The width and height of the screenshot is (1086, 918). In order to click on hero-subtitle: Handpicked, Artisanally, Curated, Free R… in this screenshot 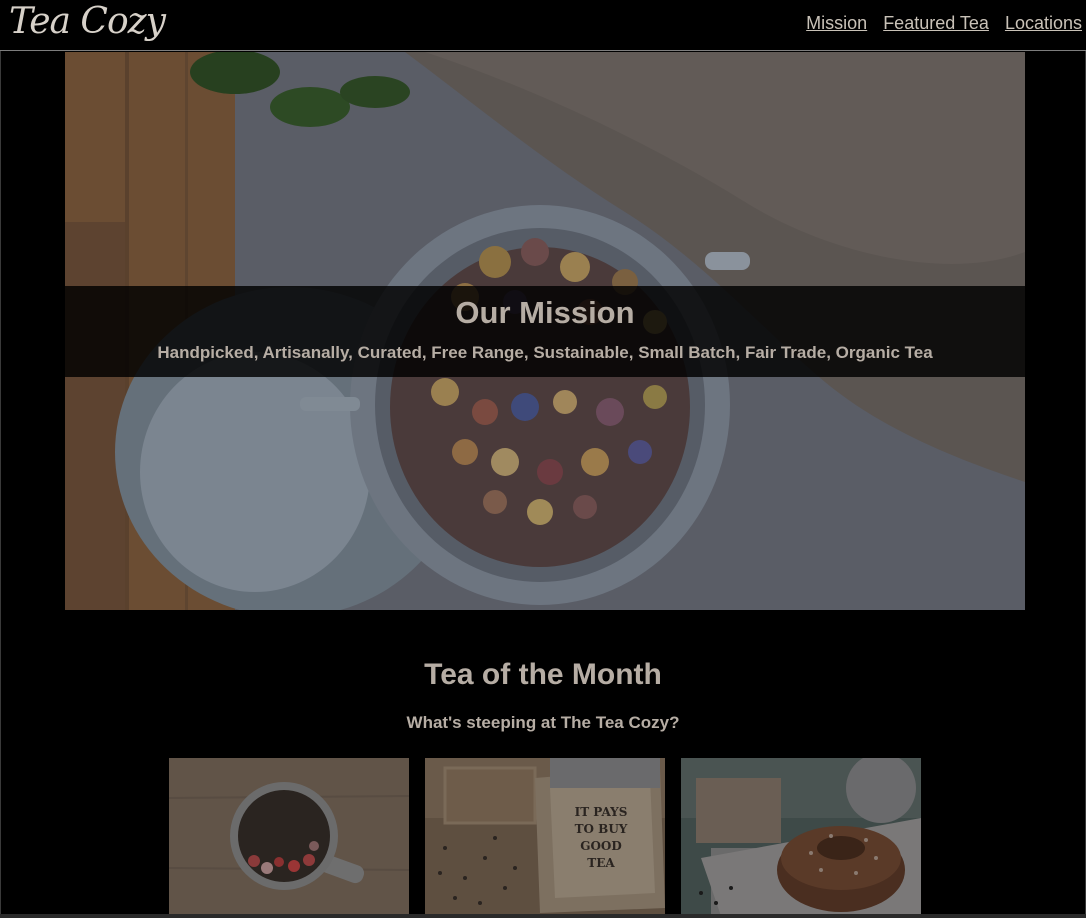, I will do `click(545, 352)`.